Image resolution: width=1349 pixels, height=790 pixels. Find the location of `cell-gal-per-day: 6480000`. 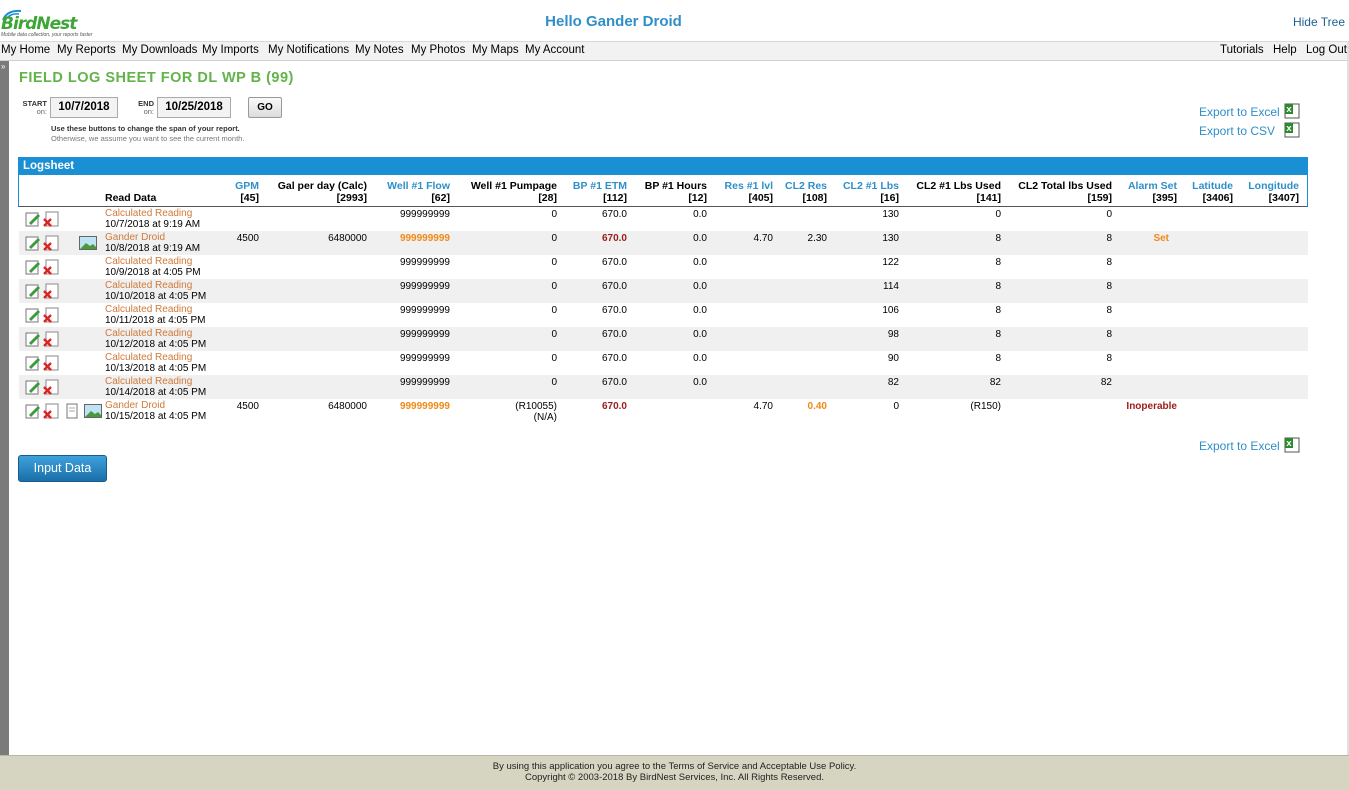

cell-gal-per-day: 6480000 is located at coordinates (347, 238).